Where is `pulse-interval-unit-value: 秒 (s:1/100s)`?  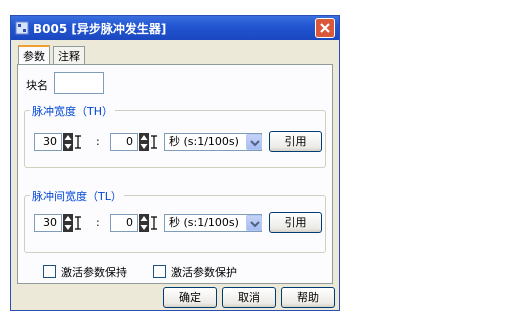 pulse-interval-unit-value: 秒 (s:1/100s) is located at coordinates (204, 222).